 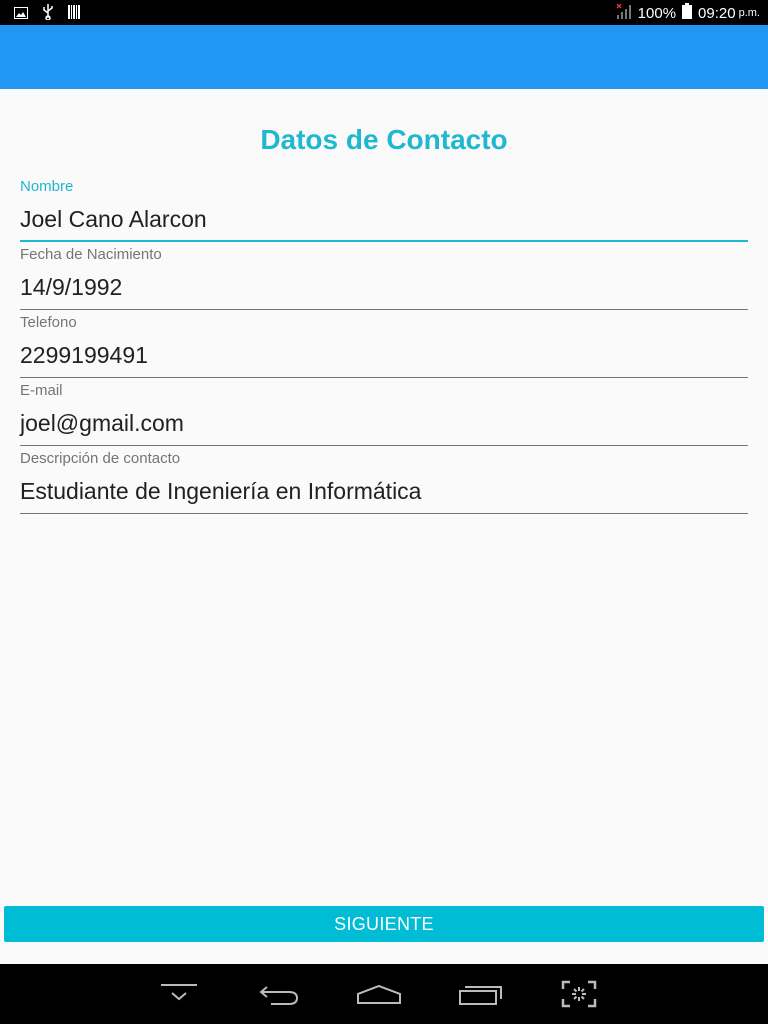 I want to click on birthdate-input: 14/9/1992, so click(x=384, y=287).